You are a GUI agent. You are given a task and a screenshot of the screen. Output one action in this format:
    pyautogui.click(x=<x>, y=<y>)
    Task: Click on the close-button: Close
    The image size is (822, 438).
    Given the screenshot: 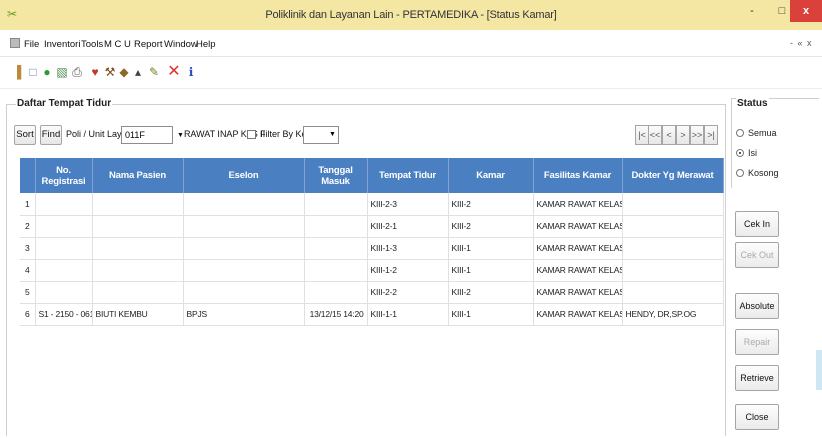 What is the action you would take?
    pyautogui.click(x=757, y=417)
    